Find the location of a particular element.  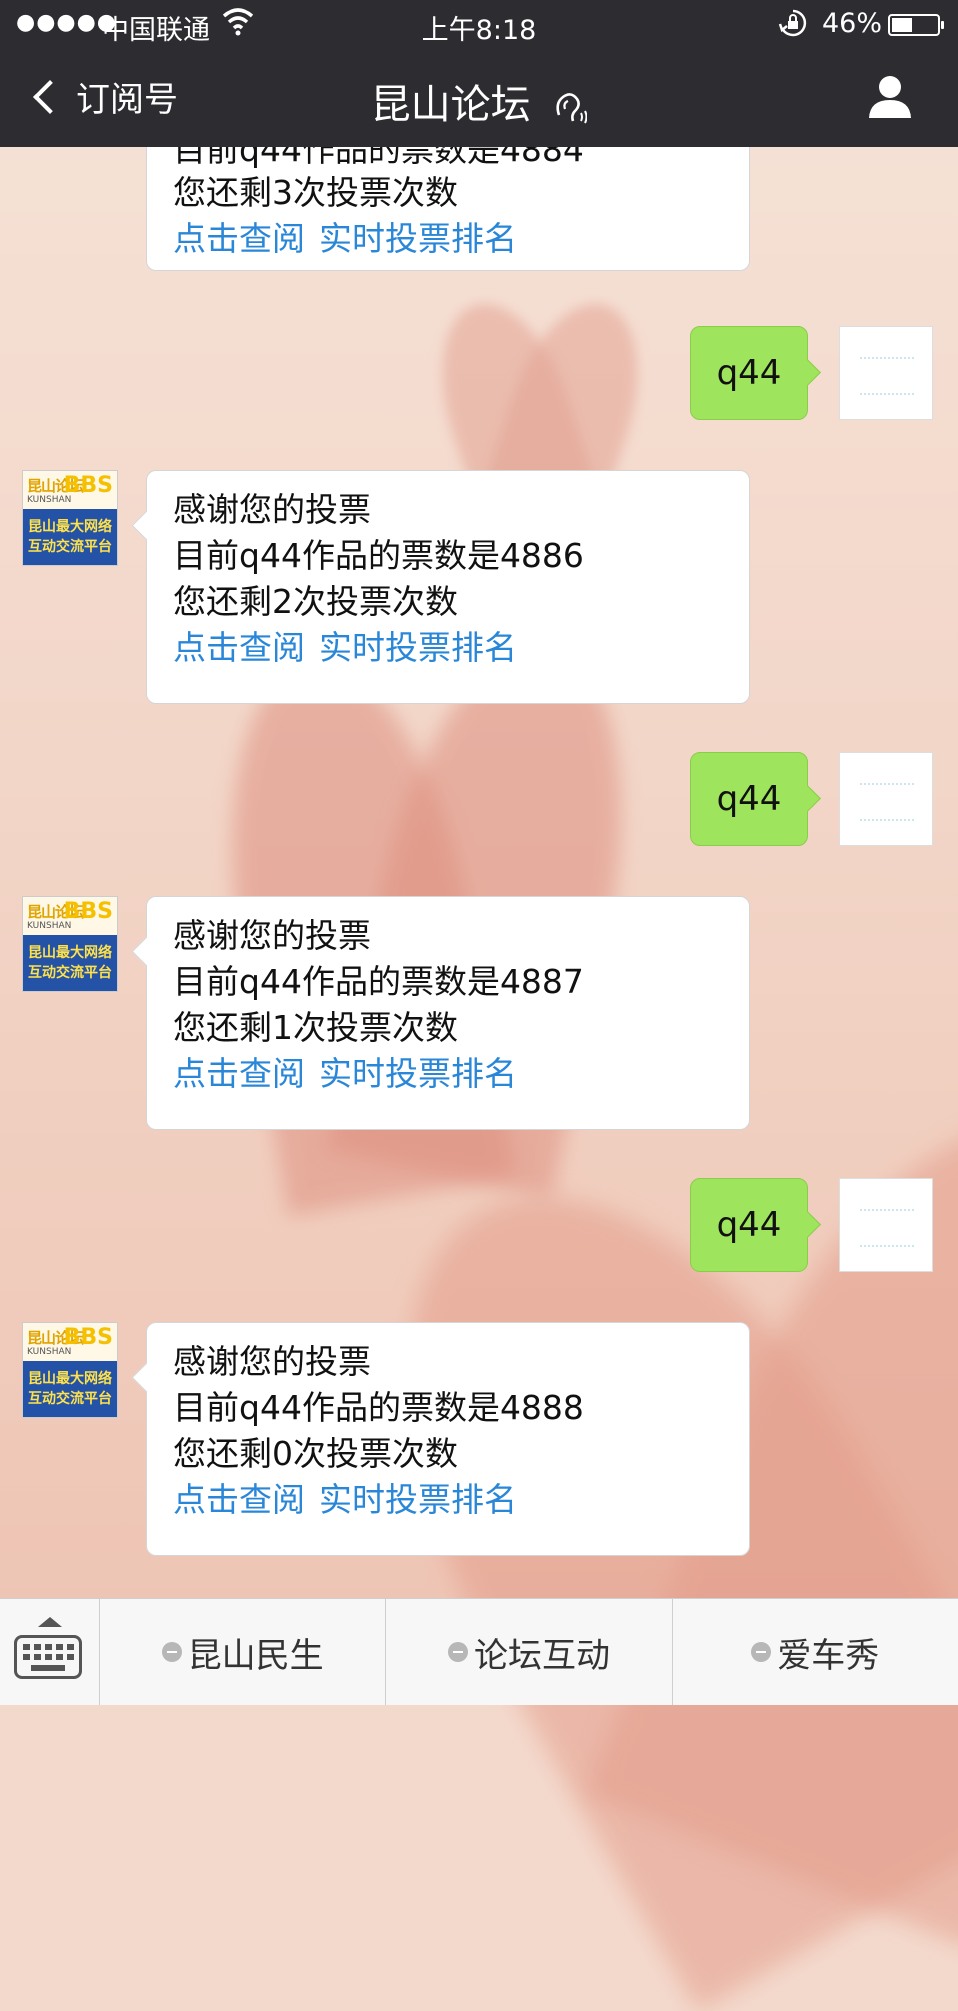

menu-label: 论坛互动 is located at coordinates (541, 1655).